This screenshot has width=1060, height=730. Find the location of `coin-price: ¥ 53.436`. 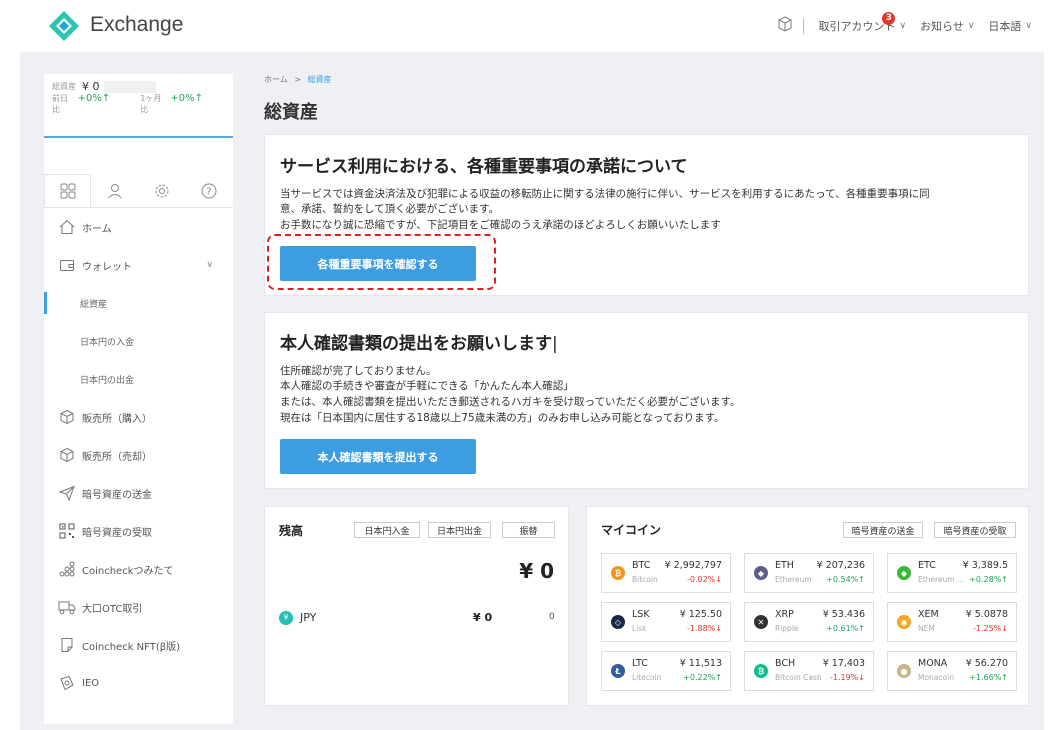

coin-price: ¥ 53.436 is located at coordinates (843, 614).